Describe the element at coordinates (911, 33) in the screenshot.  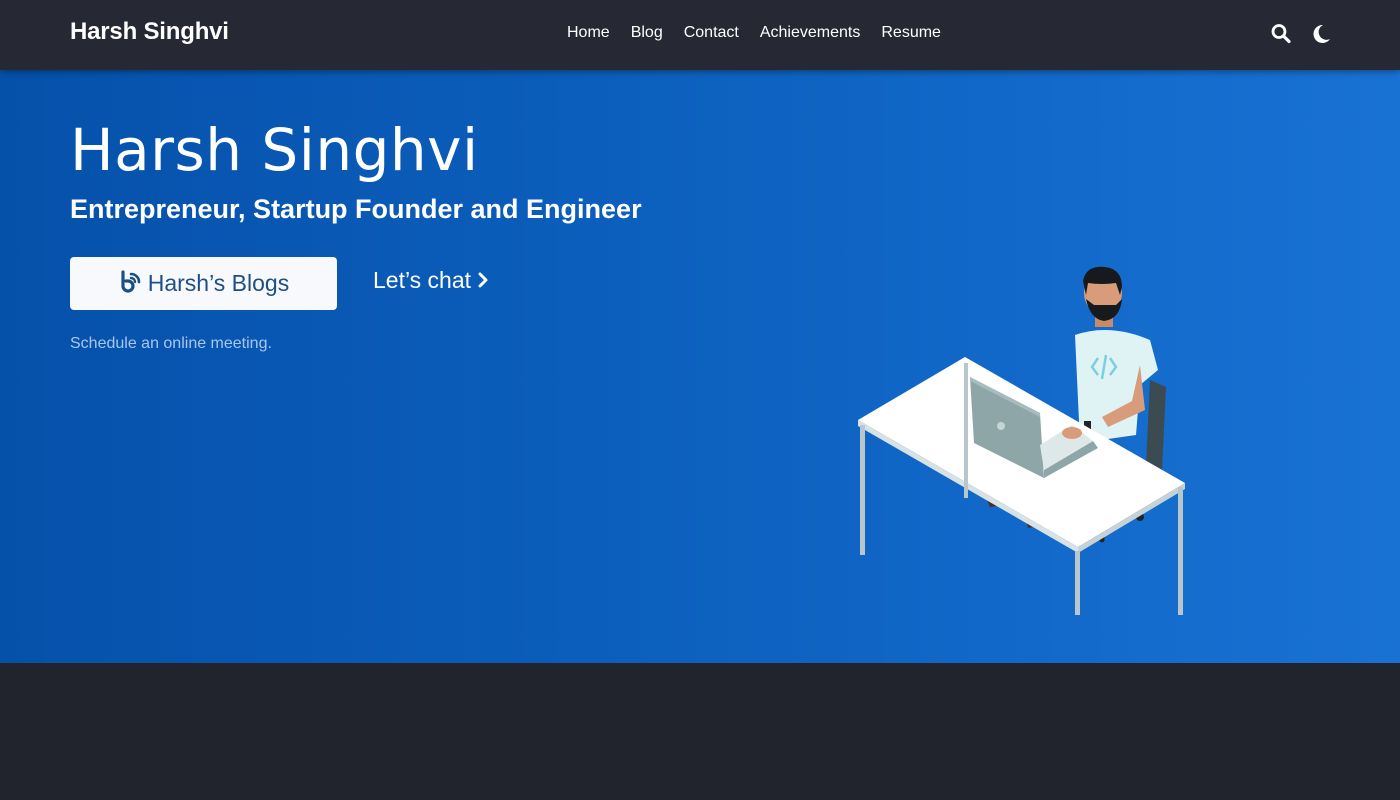
I see `nav-link-resume: Resume` at that location.